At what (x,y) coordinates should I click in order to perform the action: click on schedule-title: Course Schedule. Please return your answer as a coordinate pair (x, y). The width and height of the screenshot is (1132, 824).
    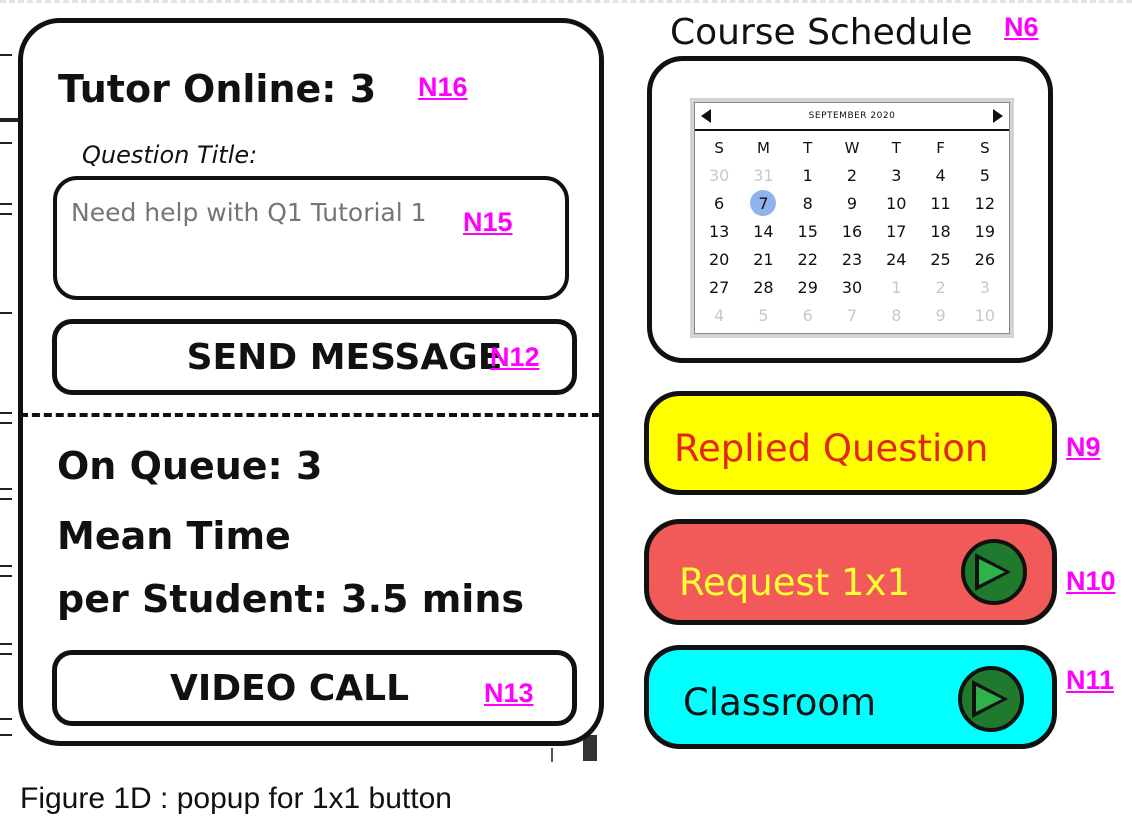
    Looking at the image, I should click on (821, 32).